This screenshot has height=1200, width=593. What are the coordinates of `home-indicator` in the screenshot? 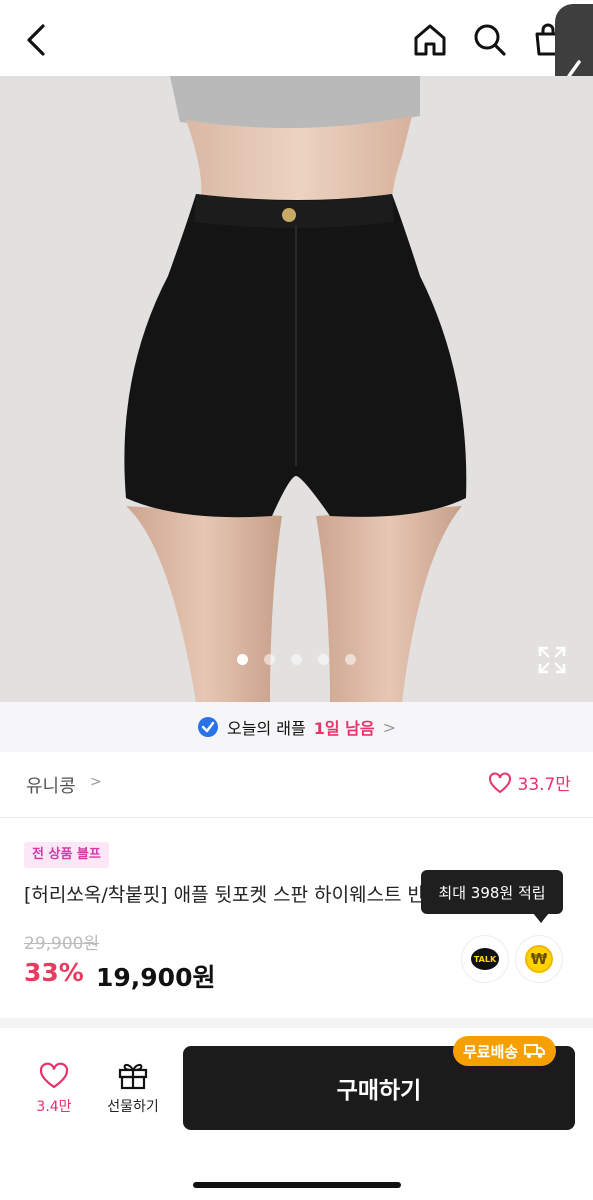 It's located at (297, 1185).